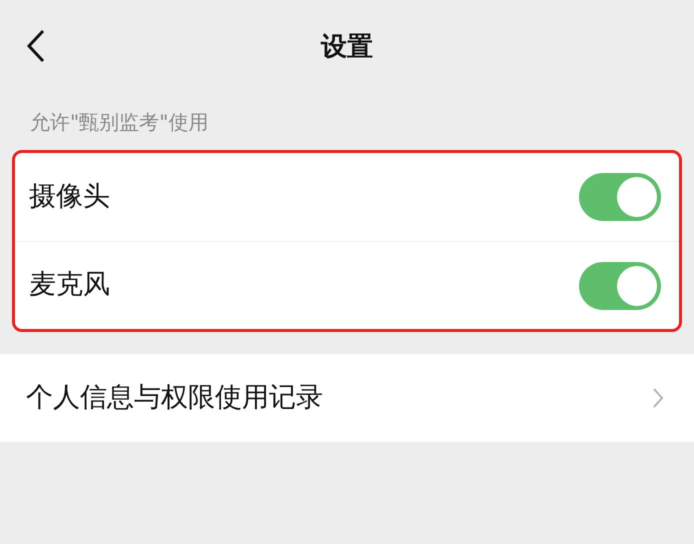 The image size is (694, 544). Describe the element at coordinates (69, 285) in the screenshot. I see `permission-label: 麦克风` at that location.